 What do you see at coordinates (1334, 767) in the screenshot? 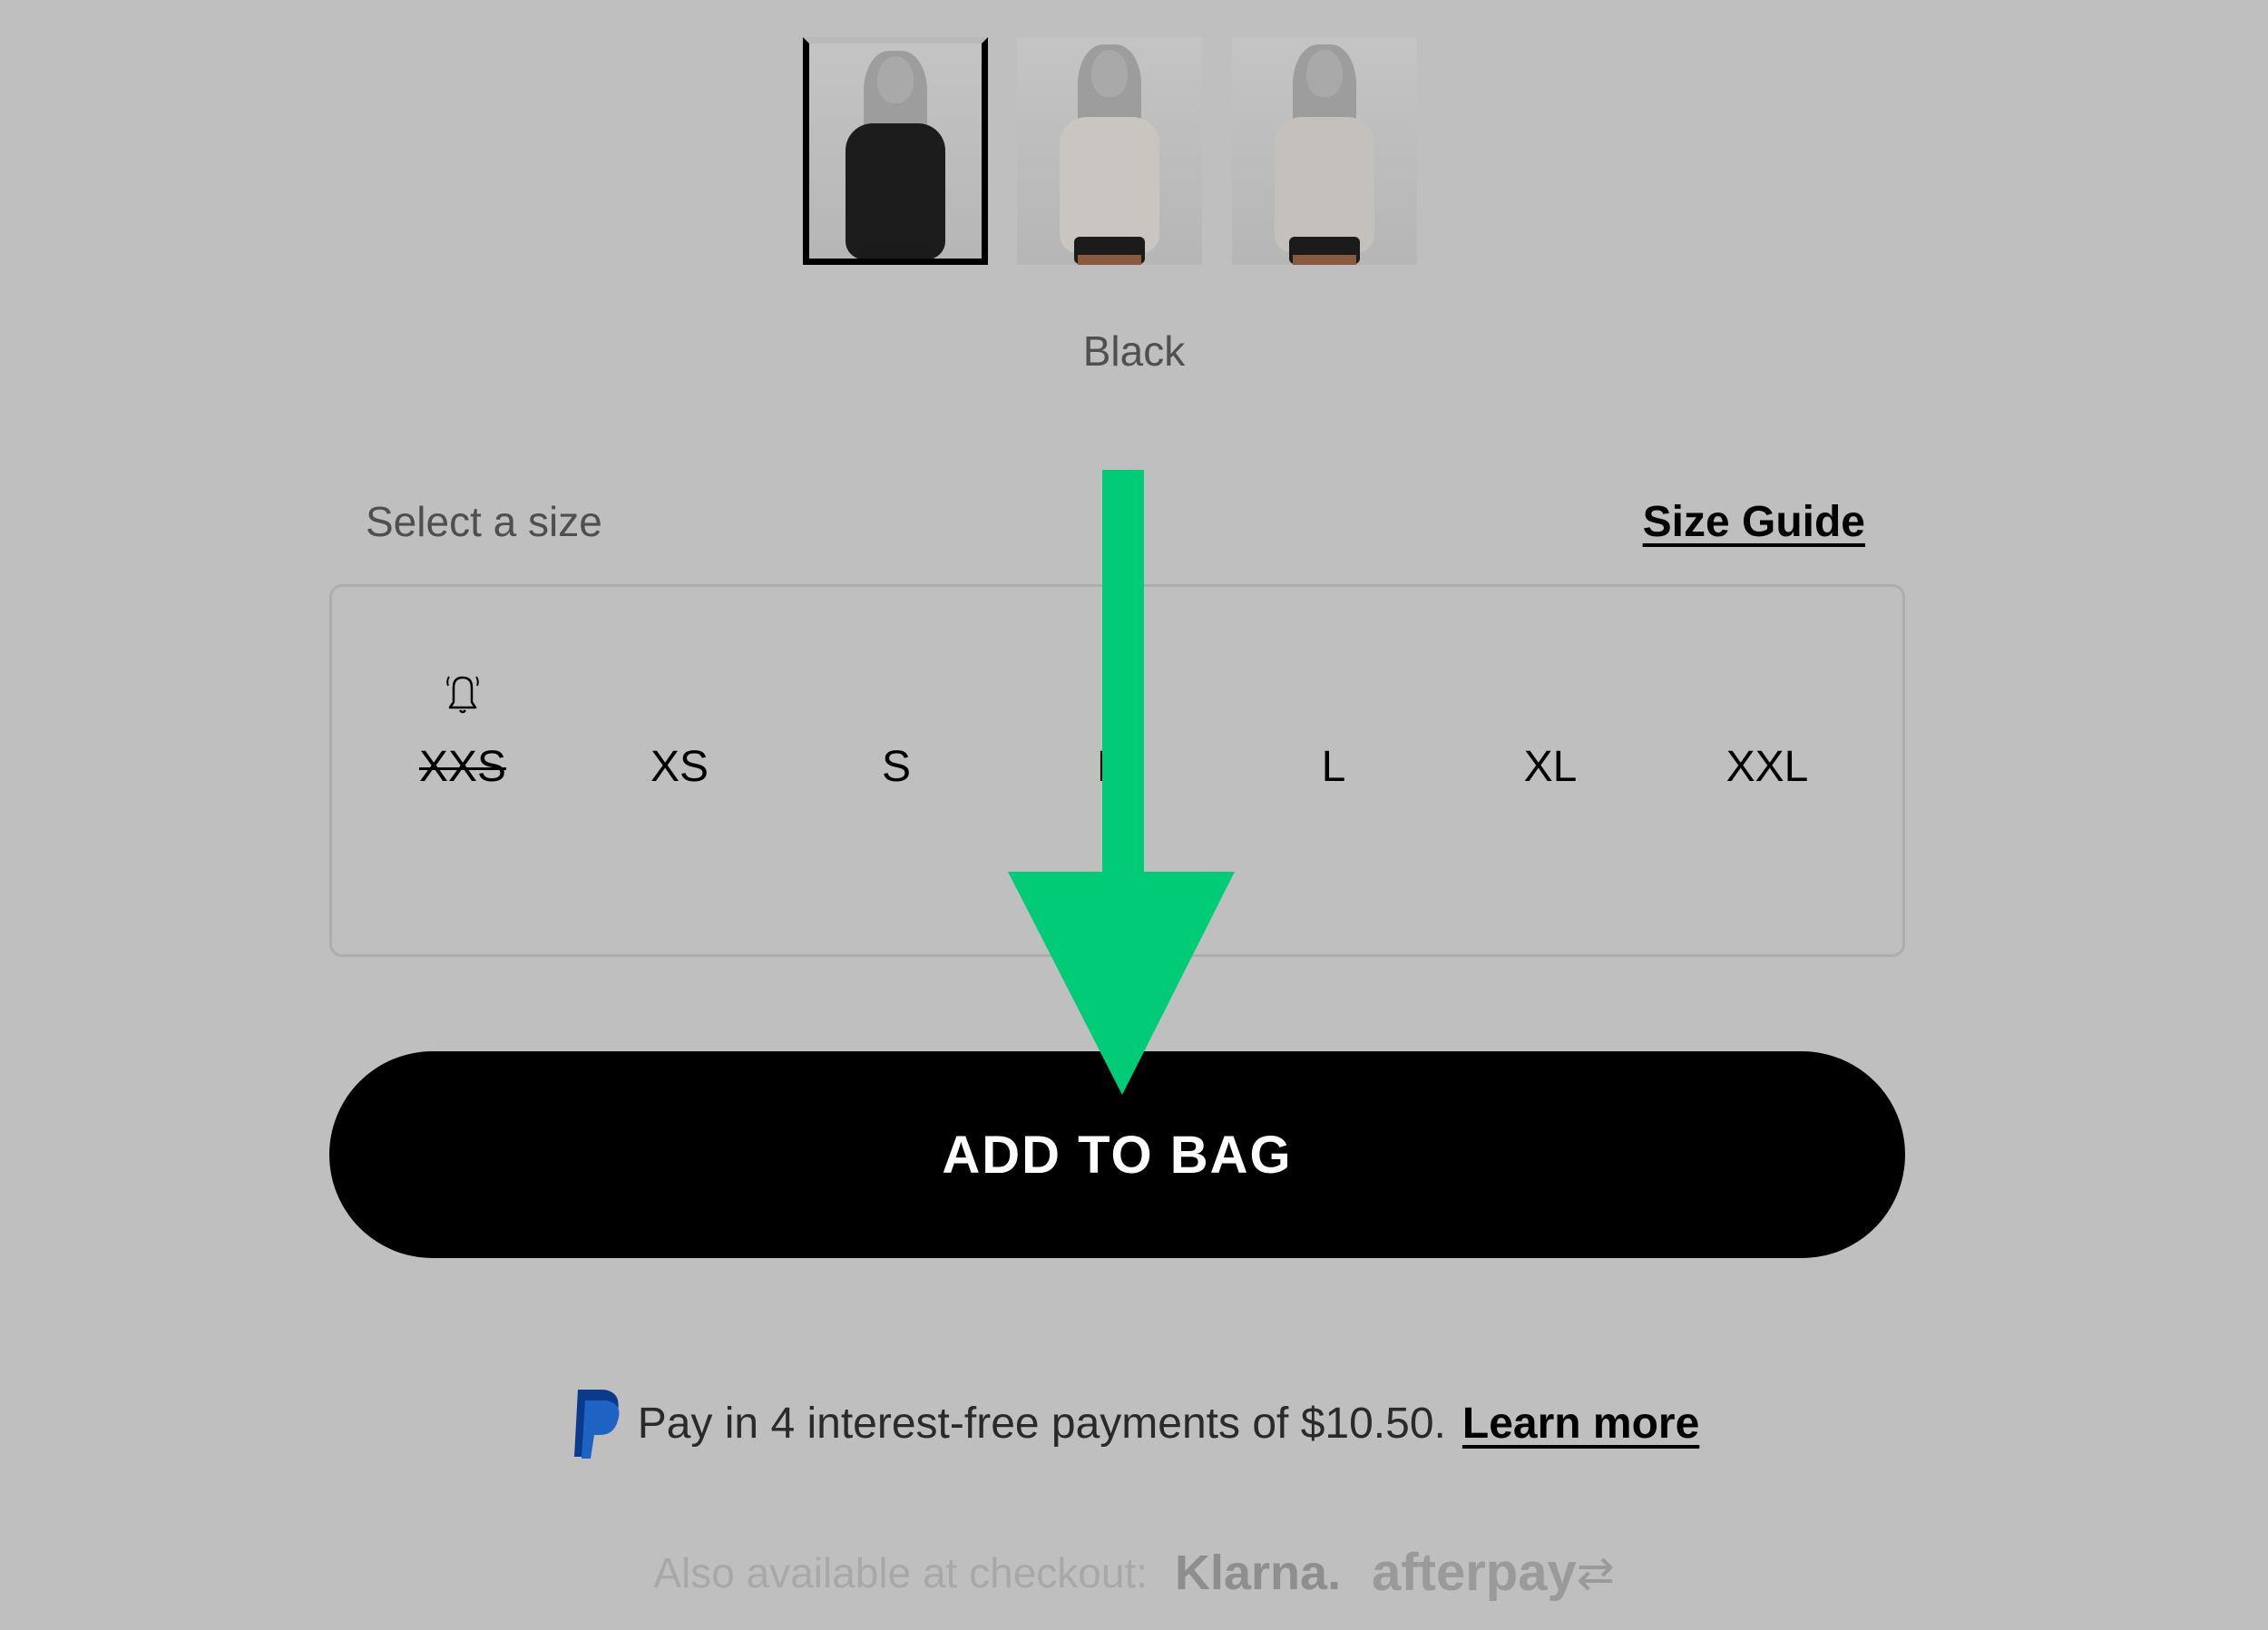
I see `size-option-l: L` at bounding box center [1334, 767].